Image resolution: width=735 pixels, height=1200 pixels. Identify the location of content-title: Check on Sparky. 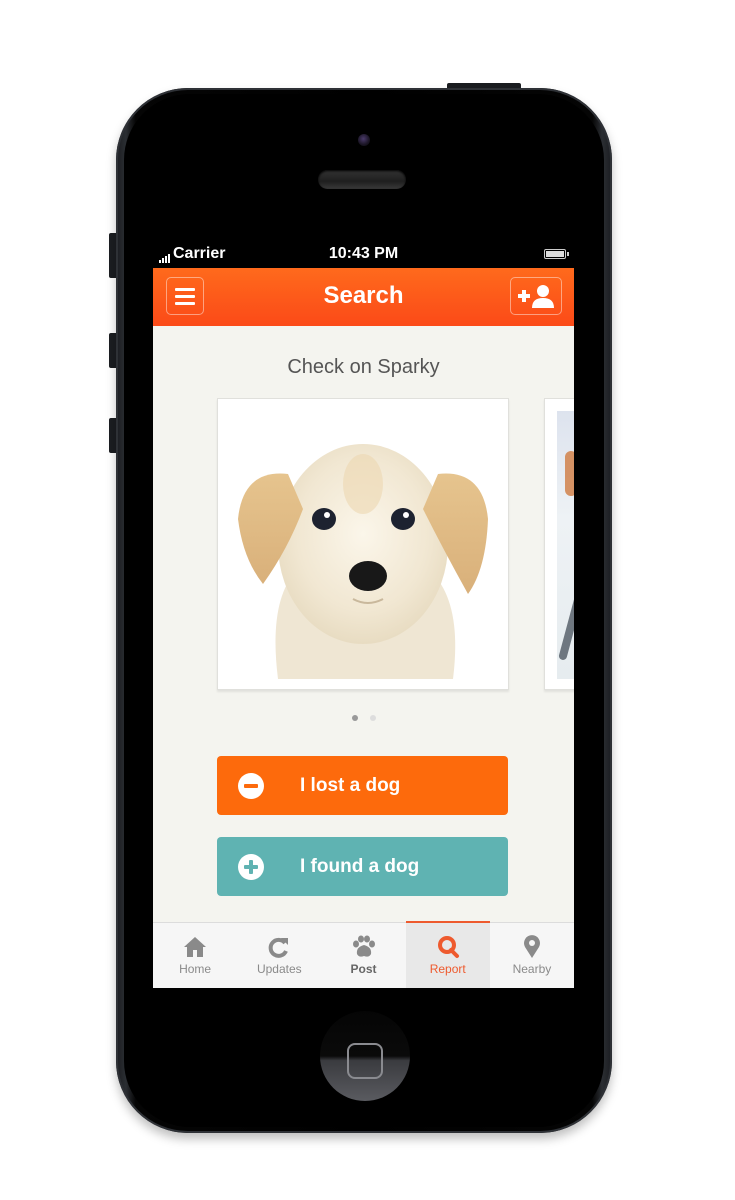
(363, 367).